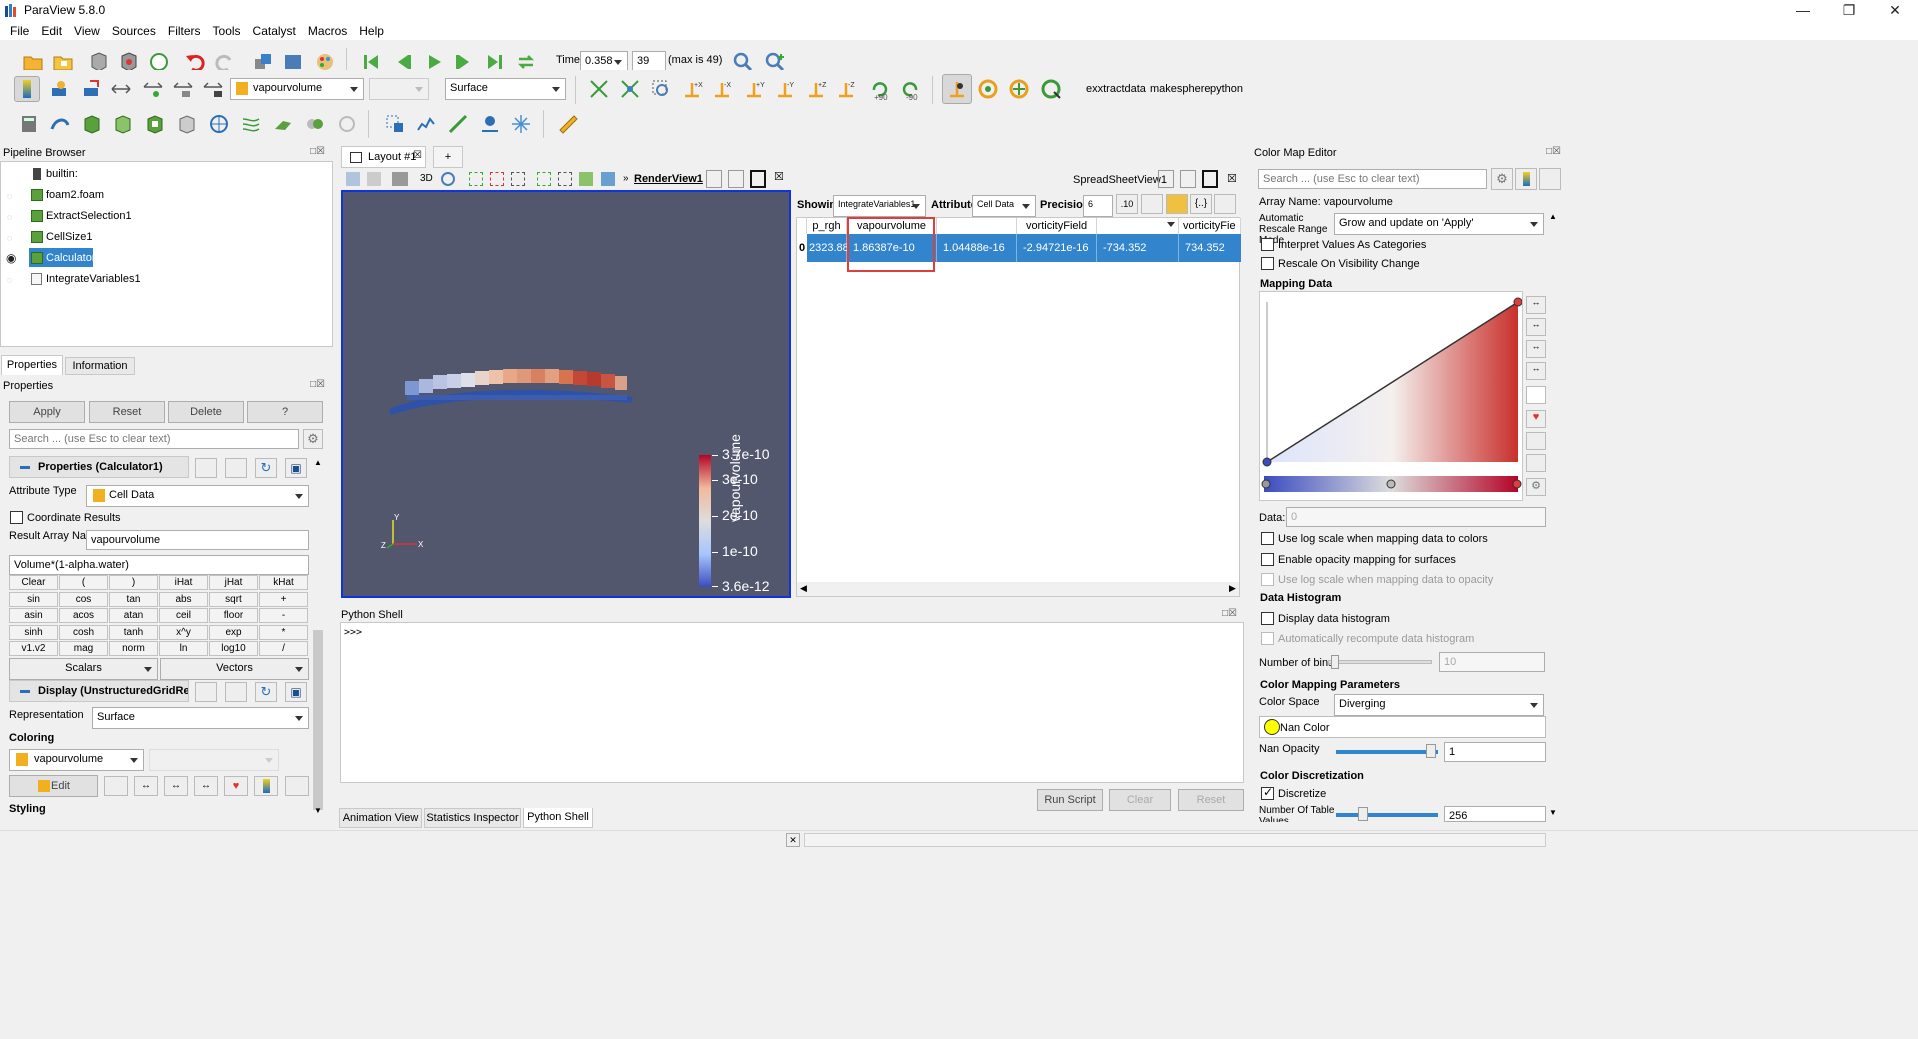  What do you see at coordinates (1387, 751) in the screenshot?
I see `nan-opacity-slider` at bounding box center [1387, 751].